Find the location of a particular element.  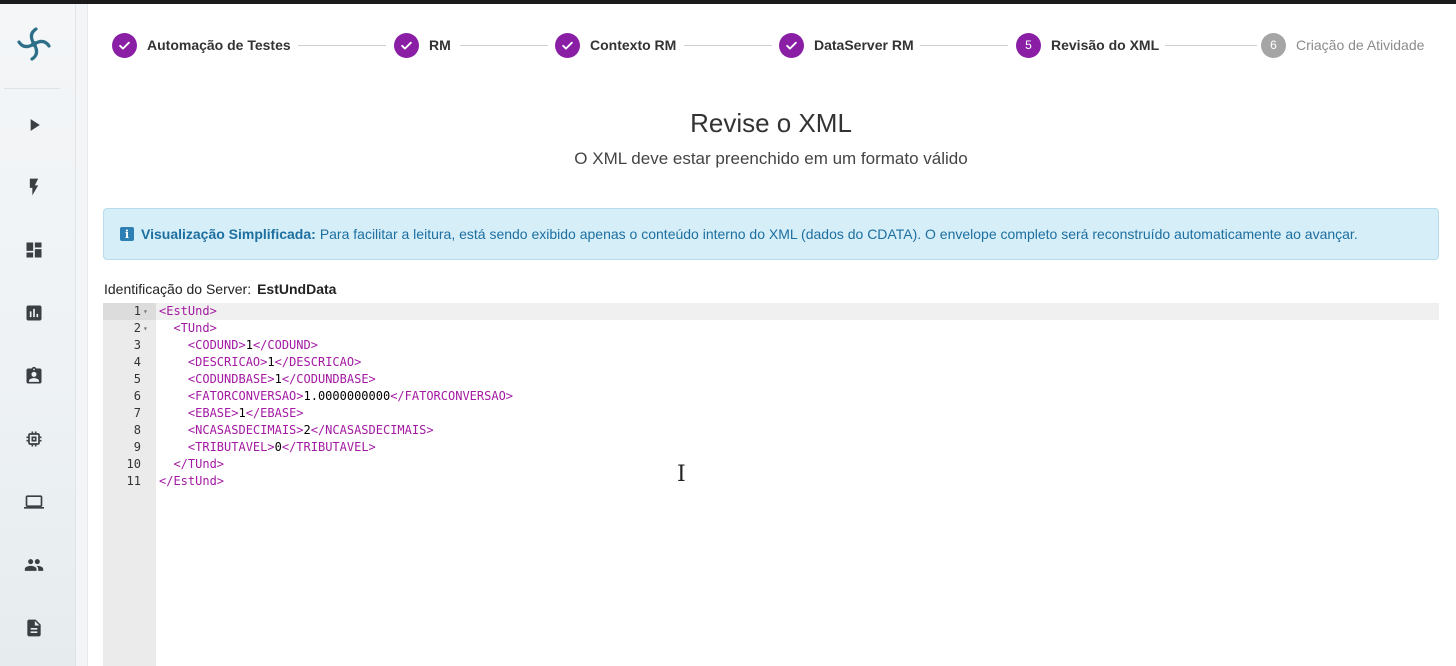

dashboard-icon is located at coordinates (34, 250).